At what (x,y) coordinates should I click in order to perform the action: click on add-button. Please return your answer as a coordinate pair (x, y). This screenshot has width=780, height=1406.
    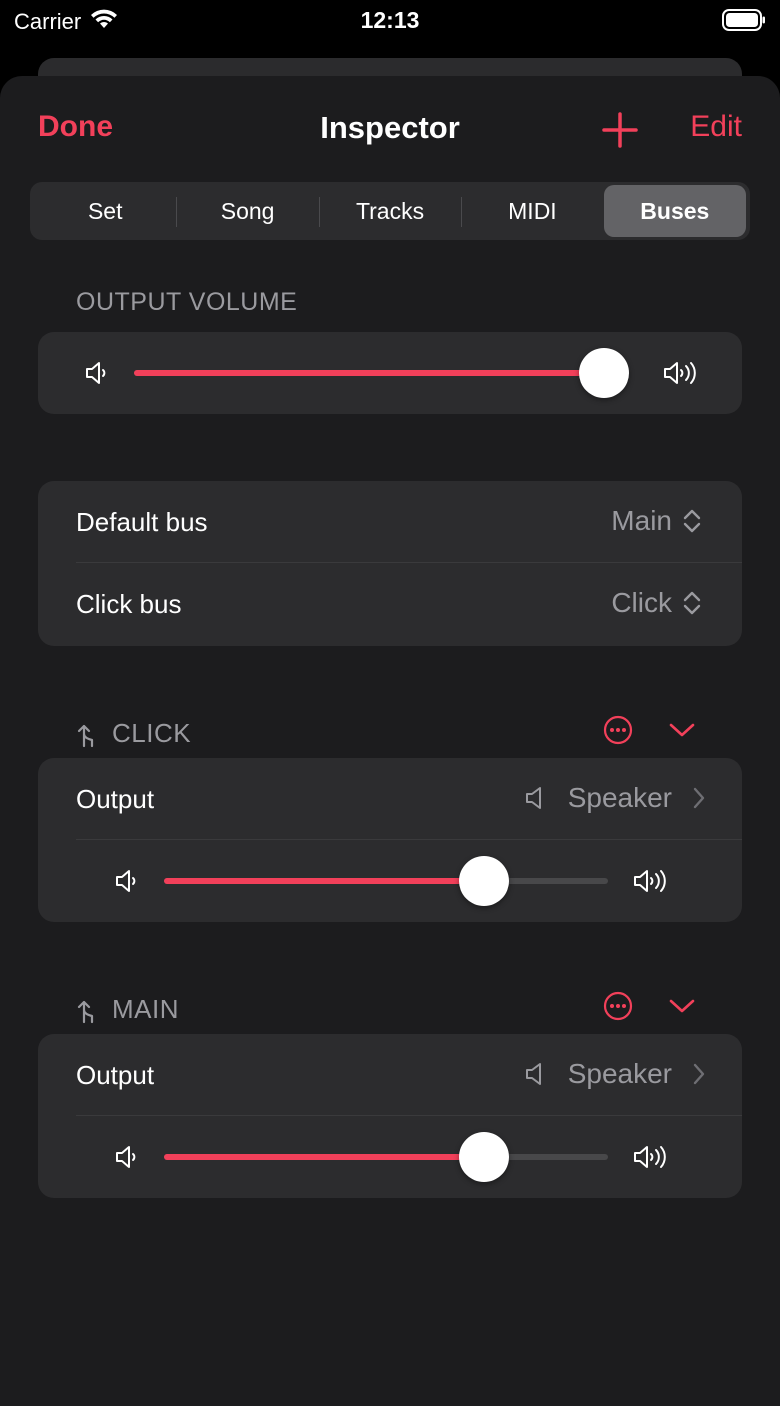
    Looking at the image, I should click on (620, 130).